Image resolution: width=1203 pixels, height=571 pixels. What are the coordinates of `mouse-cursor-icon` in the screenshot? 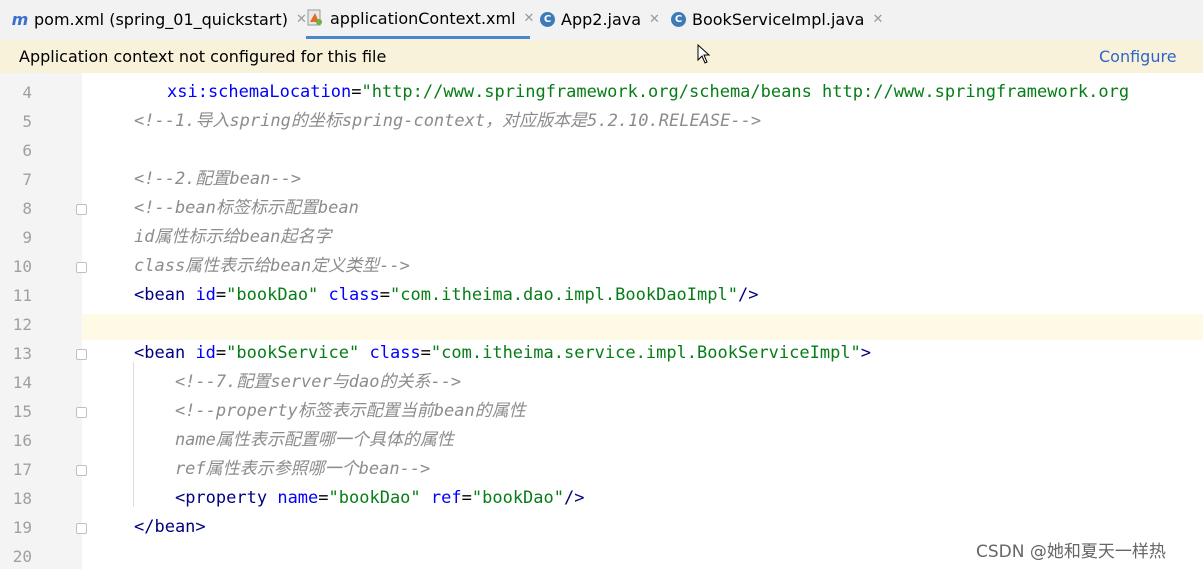 It's located at (704, 54).